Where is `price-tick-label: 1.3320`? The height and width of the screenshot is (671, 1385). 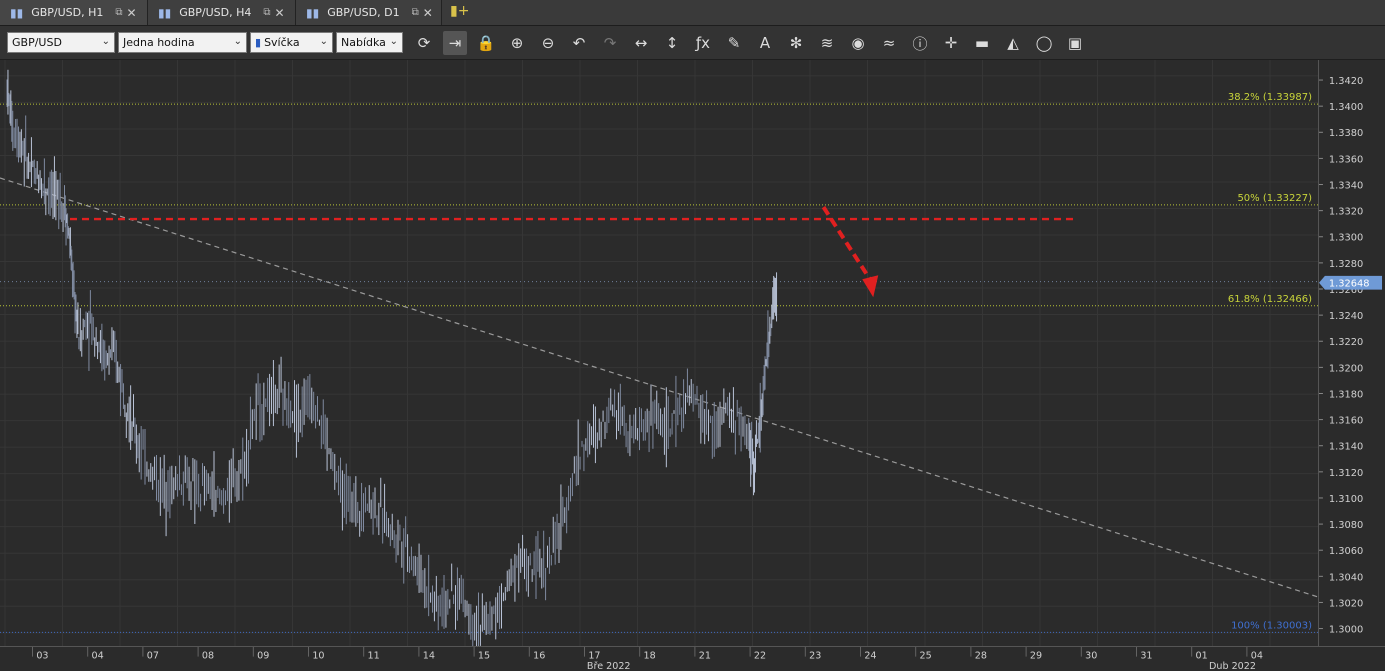 price-tick-label: 1.3320 is located at coordinates (1346, 212).